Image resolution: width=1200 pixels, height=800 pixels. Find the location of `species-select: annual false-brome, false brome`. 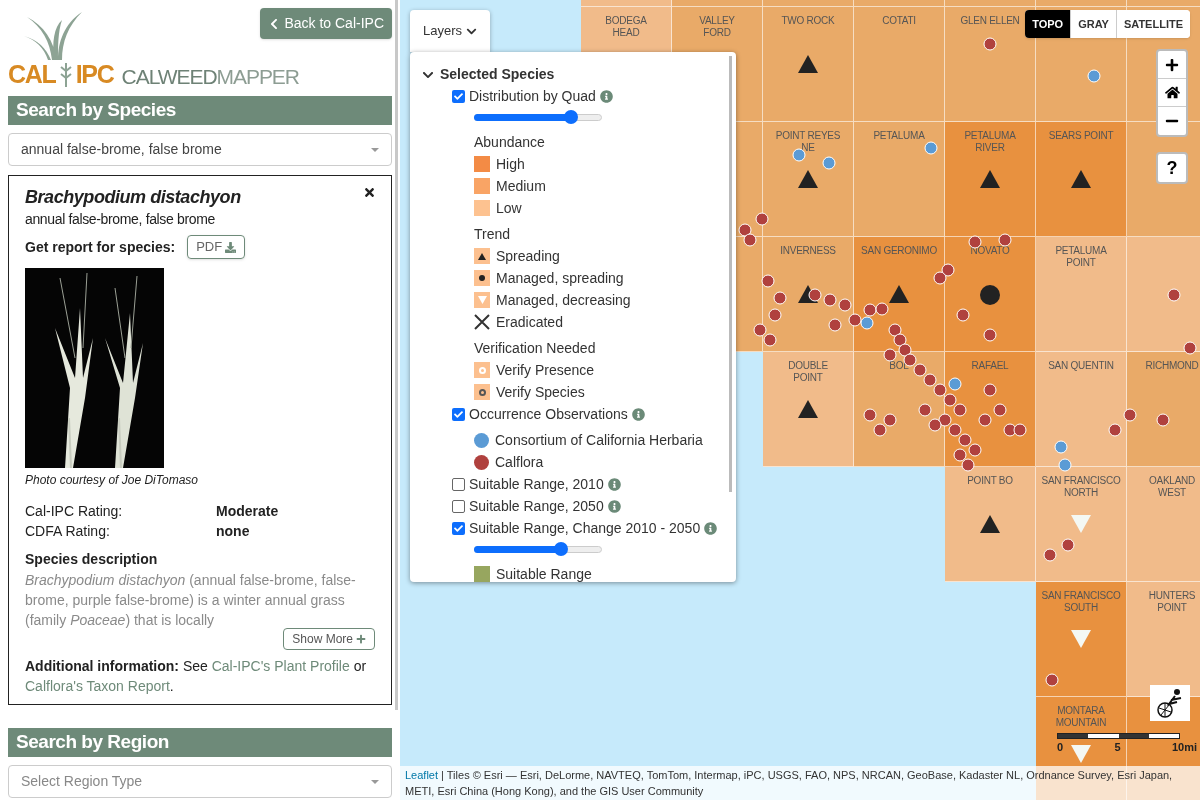

species-select: annual false-brome, false brome is located at coordinates (200, 149).